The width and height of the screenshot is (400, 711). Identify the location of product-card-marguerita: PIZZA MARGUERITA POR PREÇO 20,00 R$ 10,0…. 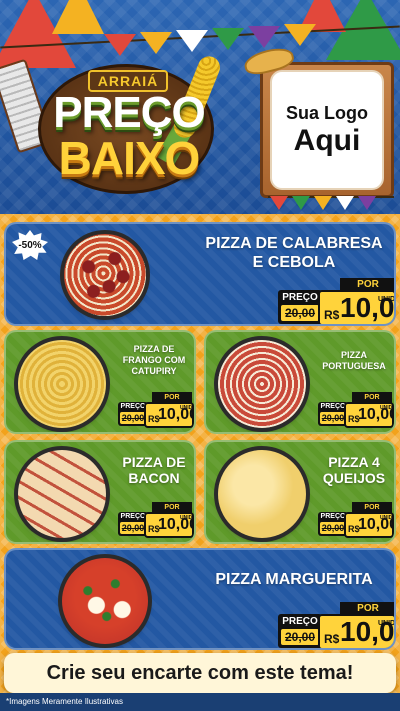
(200, 599).